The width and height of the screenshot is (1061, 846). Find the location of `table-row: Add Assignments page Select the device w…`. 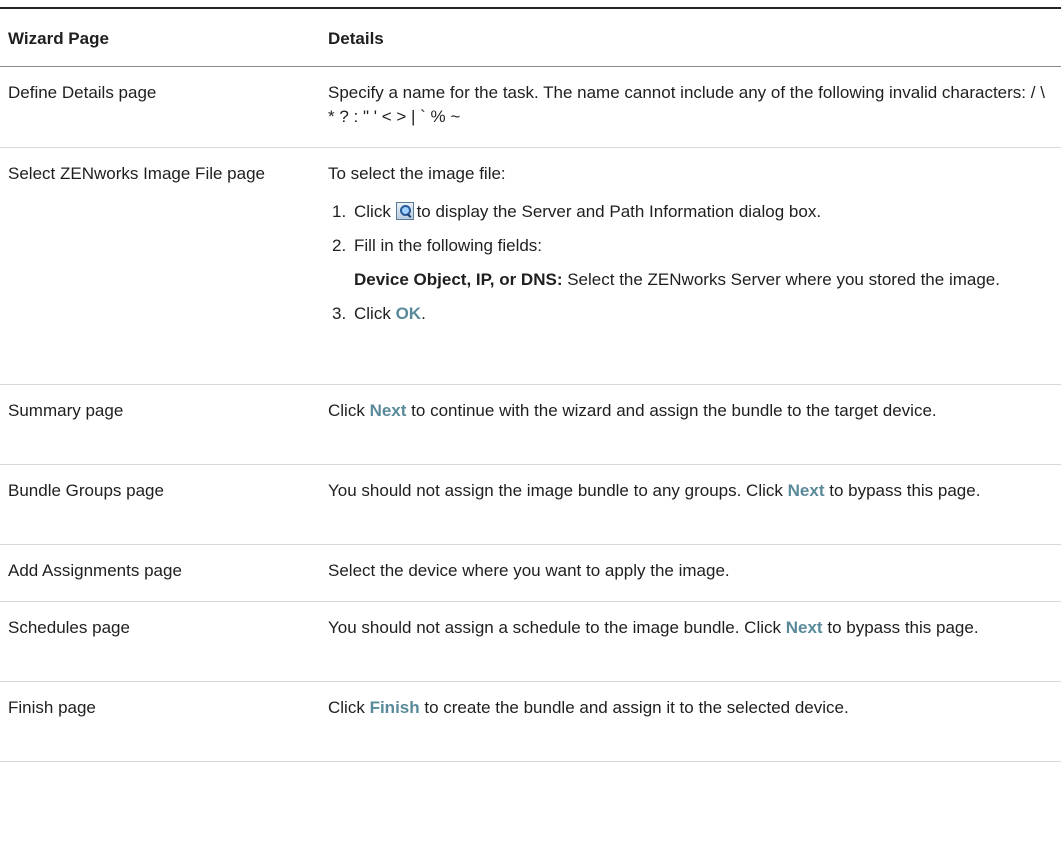

table-row: Add Assignments page Select the device w… is located at coordinates (530, 573).